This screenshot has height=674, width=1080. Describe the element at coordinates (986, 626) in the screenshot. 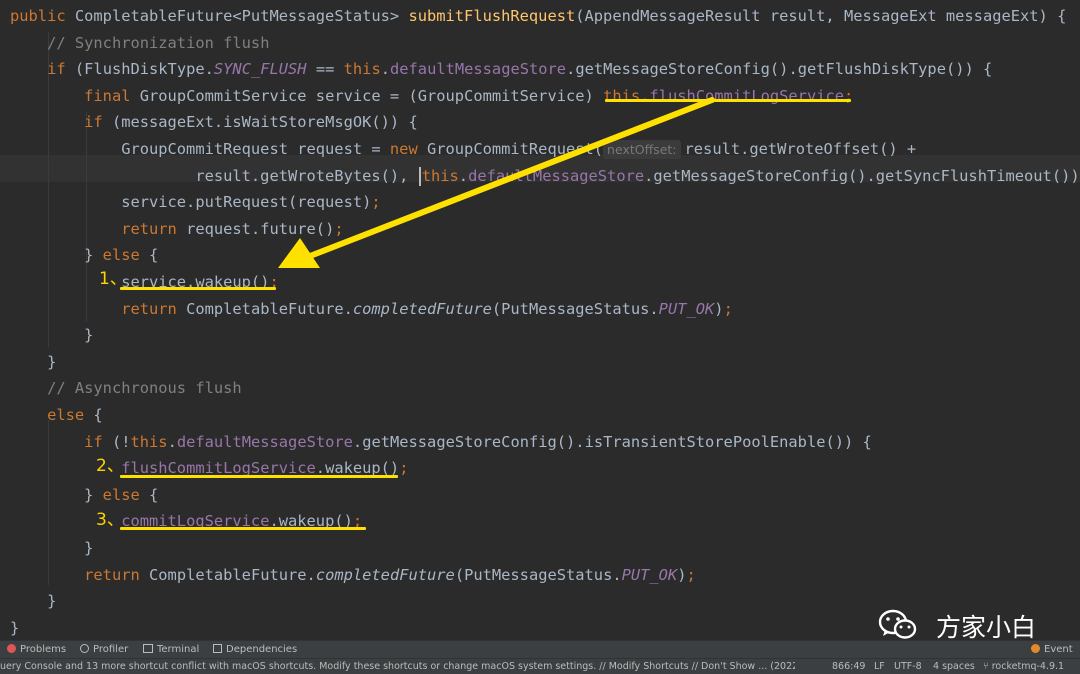

I see `watermark-text: 方家小白` at that location.